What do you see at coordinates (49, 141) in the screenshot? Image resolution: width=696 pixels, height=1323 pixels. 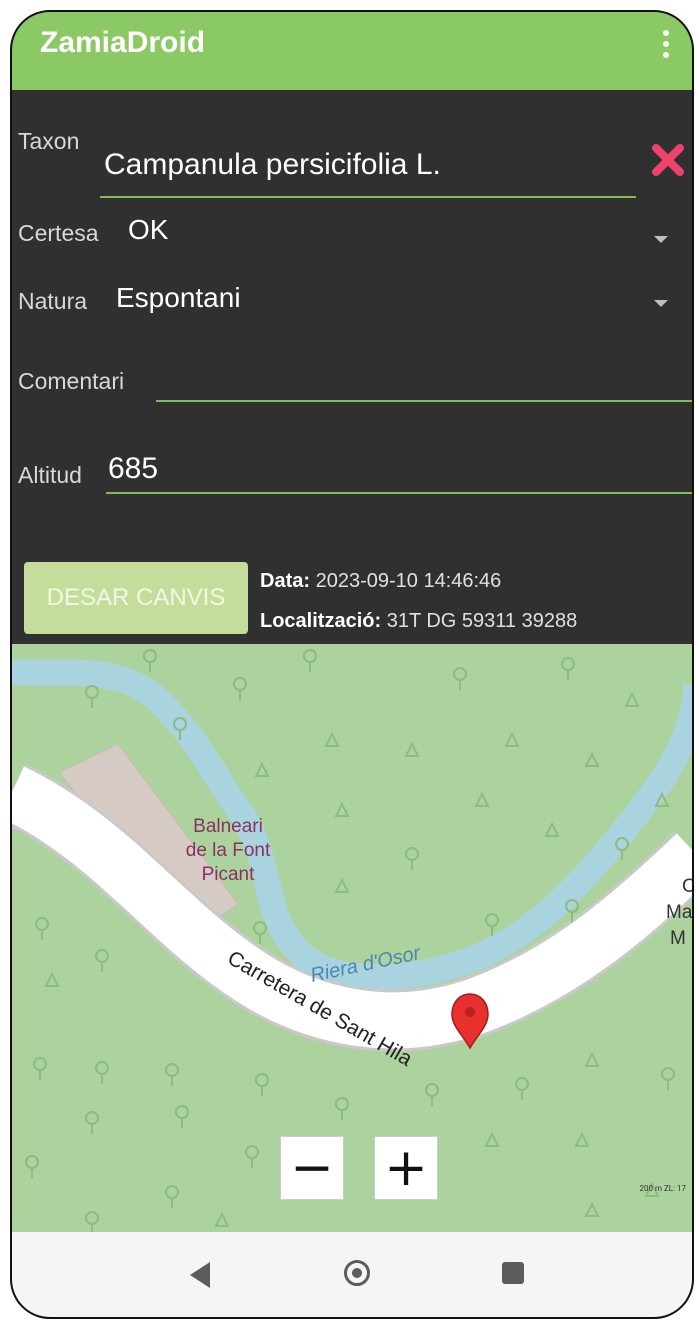 I see `taxon-label: Taxon` at bounding box center [49, 141].